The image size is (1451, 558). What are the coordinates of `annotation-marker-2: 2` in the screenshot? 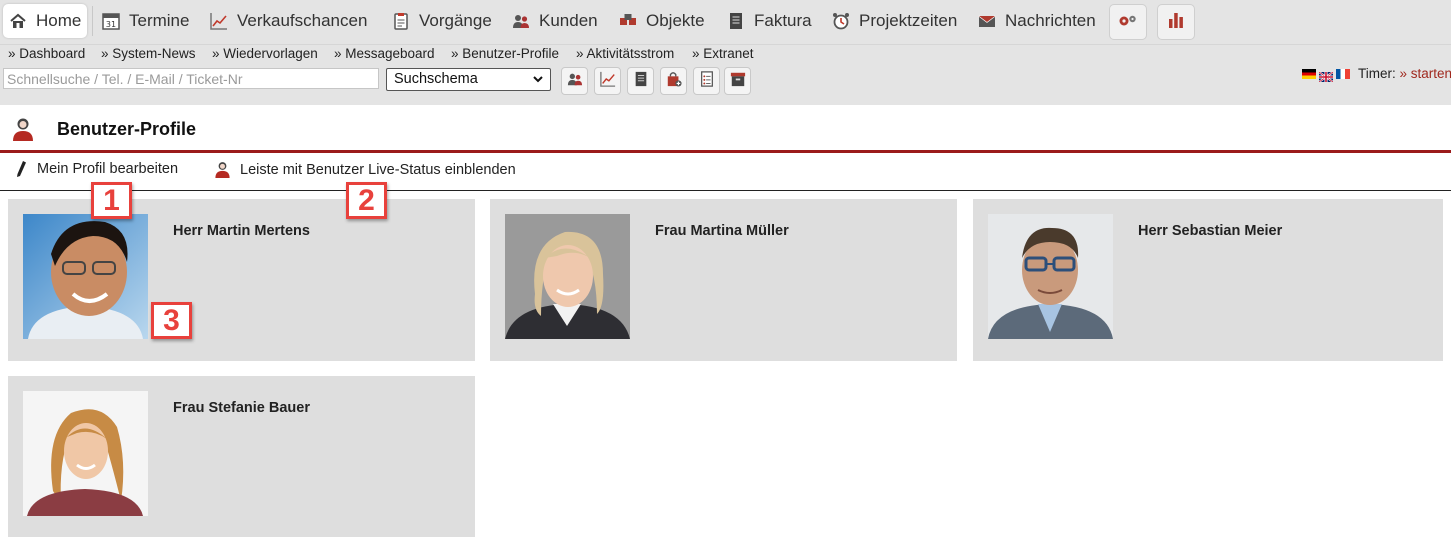 It's located at (366, 200).